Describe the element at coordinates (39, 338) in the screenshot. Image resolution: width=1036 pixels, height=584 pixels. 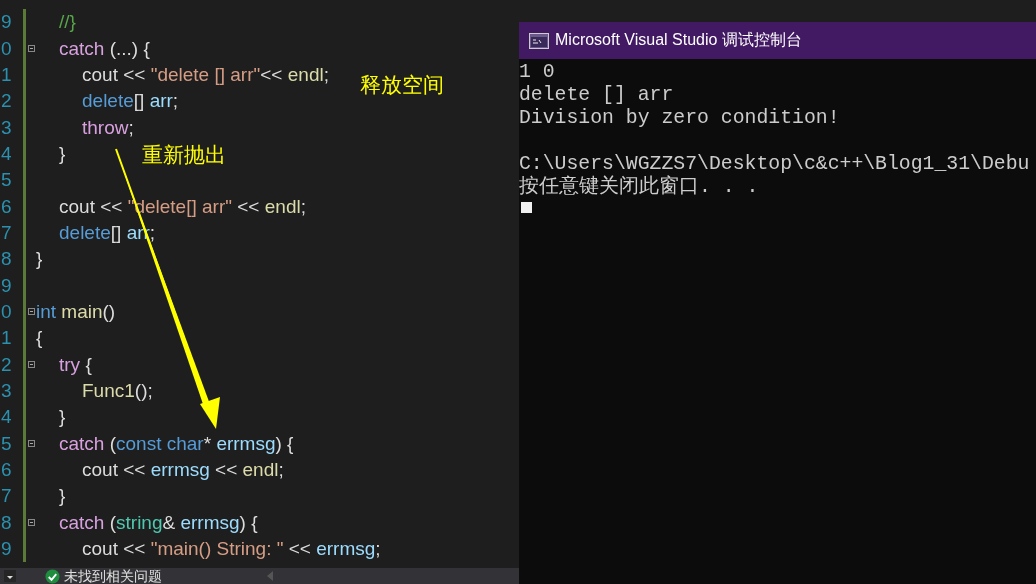
I see `code-line: {` at that location.